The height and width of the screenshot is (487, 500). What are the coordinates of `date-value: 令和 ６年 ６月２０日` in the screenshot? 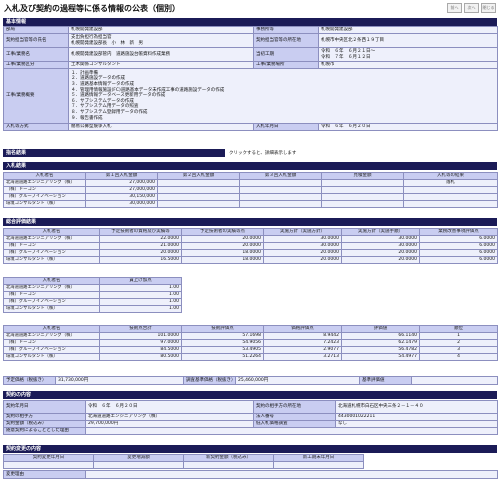 It's located at (408, 127).